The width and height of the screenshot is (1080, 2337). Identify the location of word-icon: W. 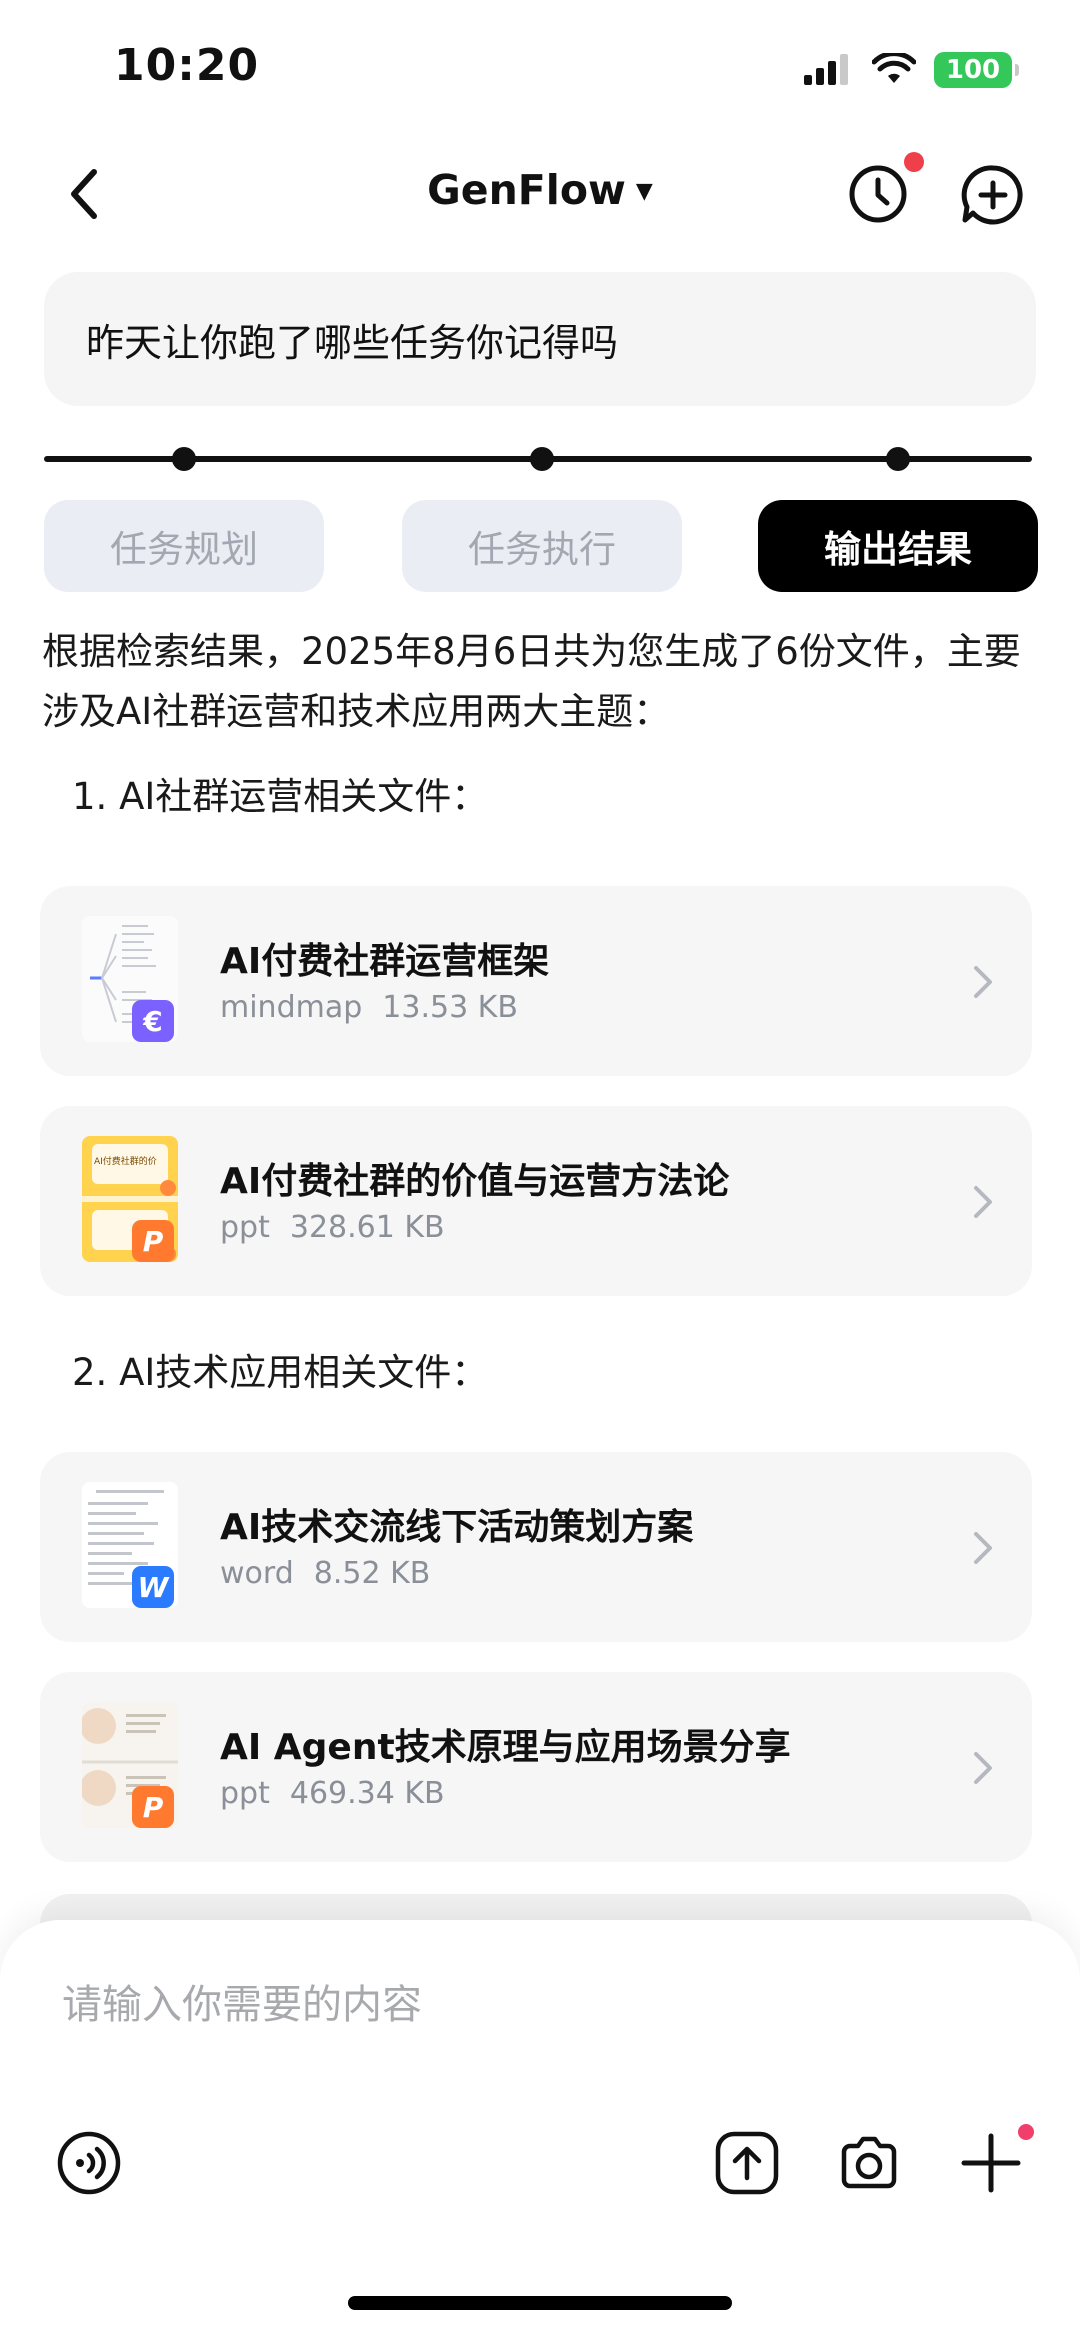
(153, 1587).